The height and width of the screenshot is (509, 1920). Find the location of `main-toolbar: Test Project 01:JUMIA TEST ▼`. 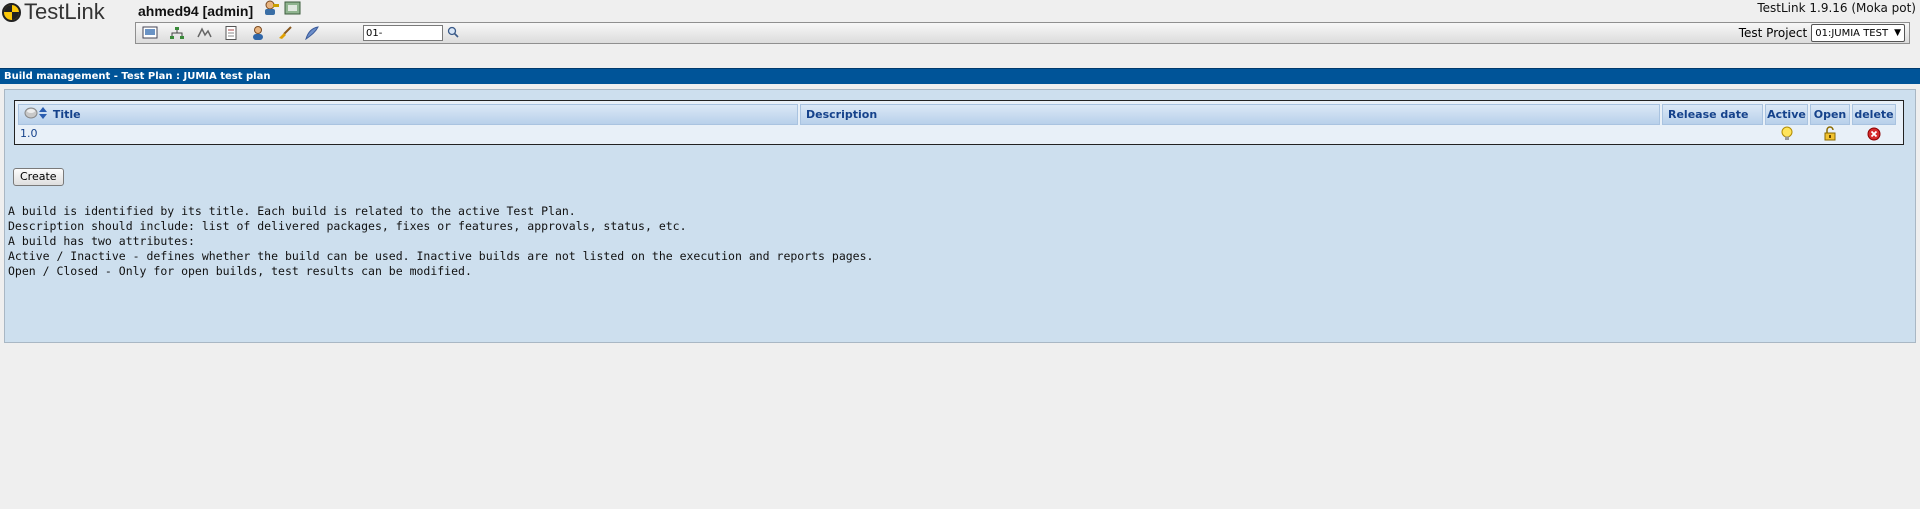

main-toolbar: Test Project 01:JUMIA TEST ▼ is located at coordinates (1022, 33).